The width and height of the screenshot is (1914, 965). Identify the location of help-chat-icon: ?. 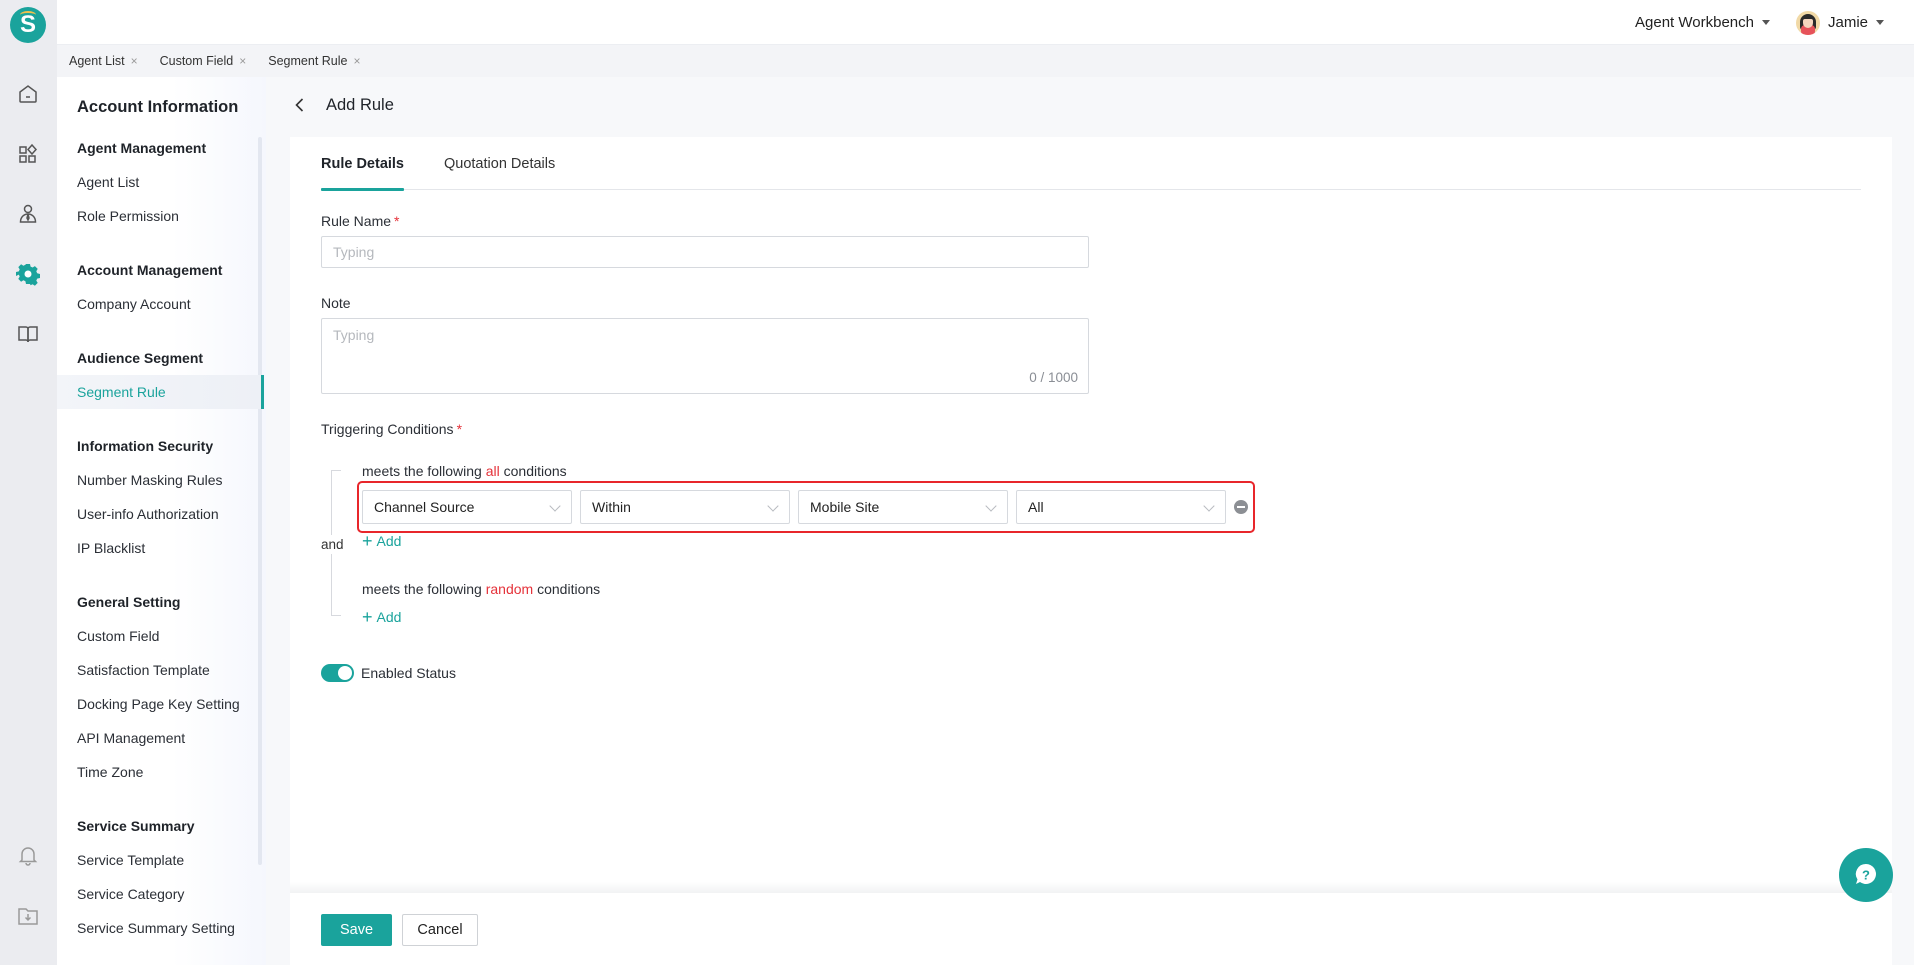
(1865, 873).